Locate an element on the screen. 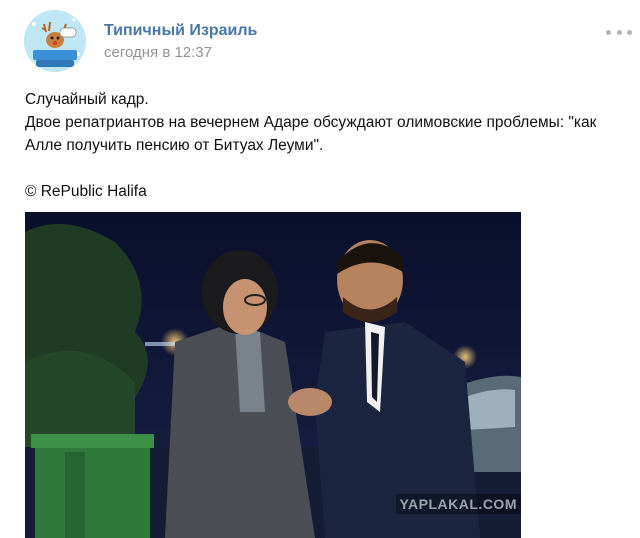 The width and height of the screenshot is (640, 538). post-header: Типичный Израиль сегодня в 12:37 is located at coordinates (320, 40).